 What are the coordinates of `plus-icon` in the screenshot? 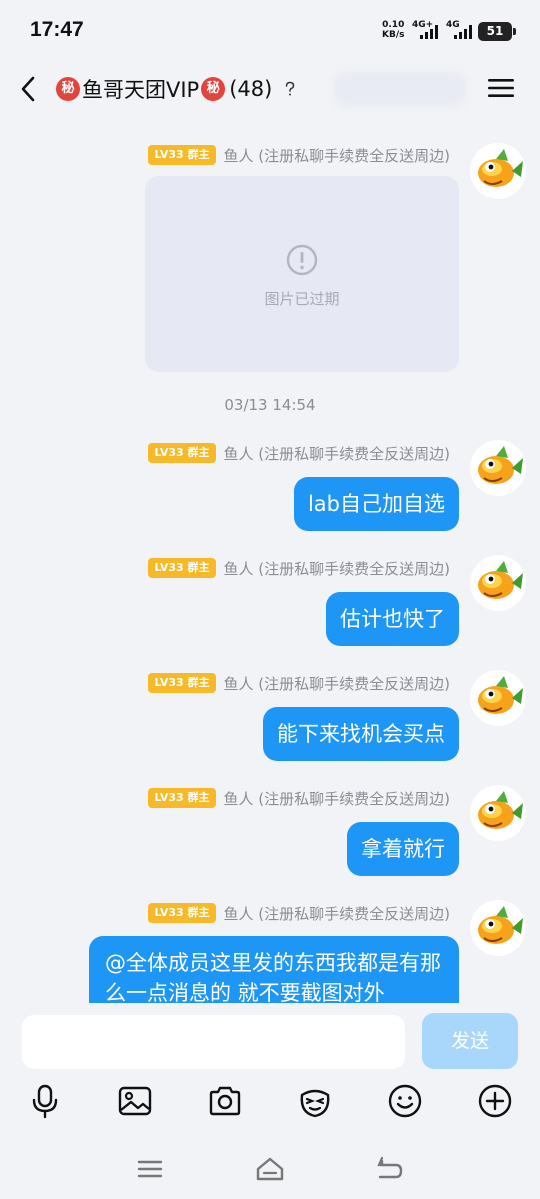 It's located at (495, 1101).